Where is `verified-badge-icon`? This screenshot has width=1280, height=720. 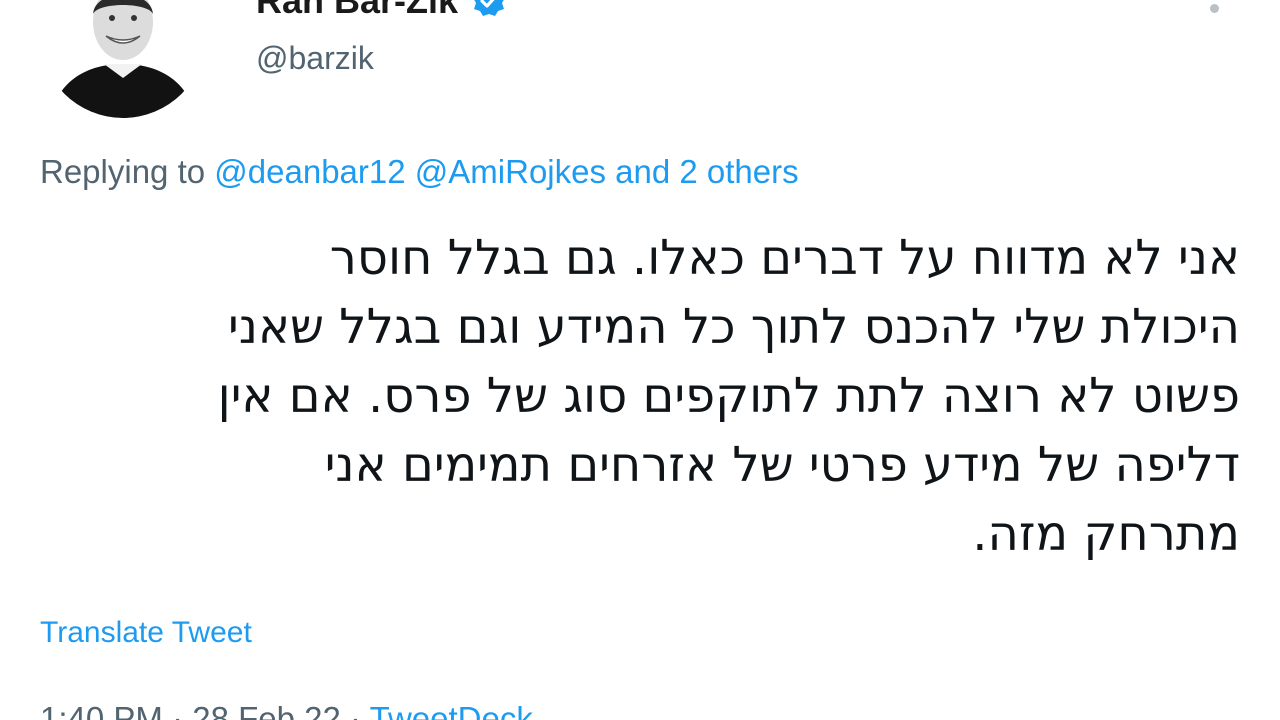 verified-badge-icon is located at coordinates (489, 9).